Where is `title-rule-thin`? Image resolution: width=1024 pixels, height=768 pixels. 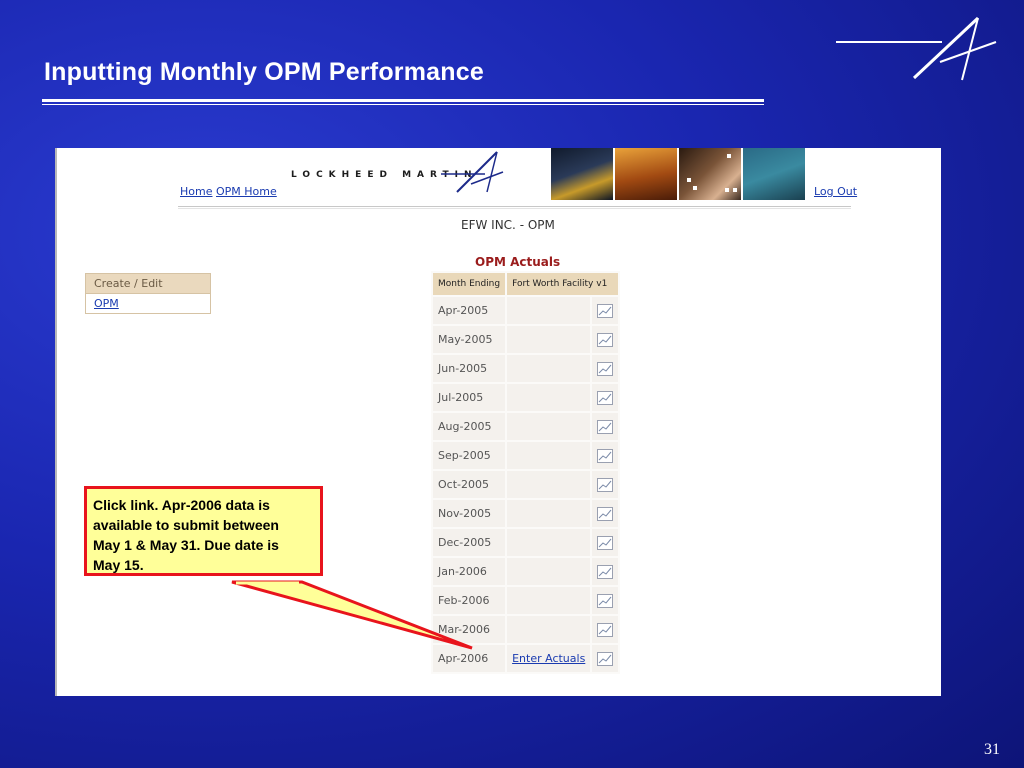 title-rule-thin is located at coordinates (403, 104).